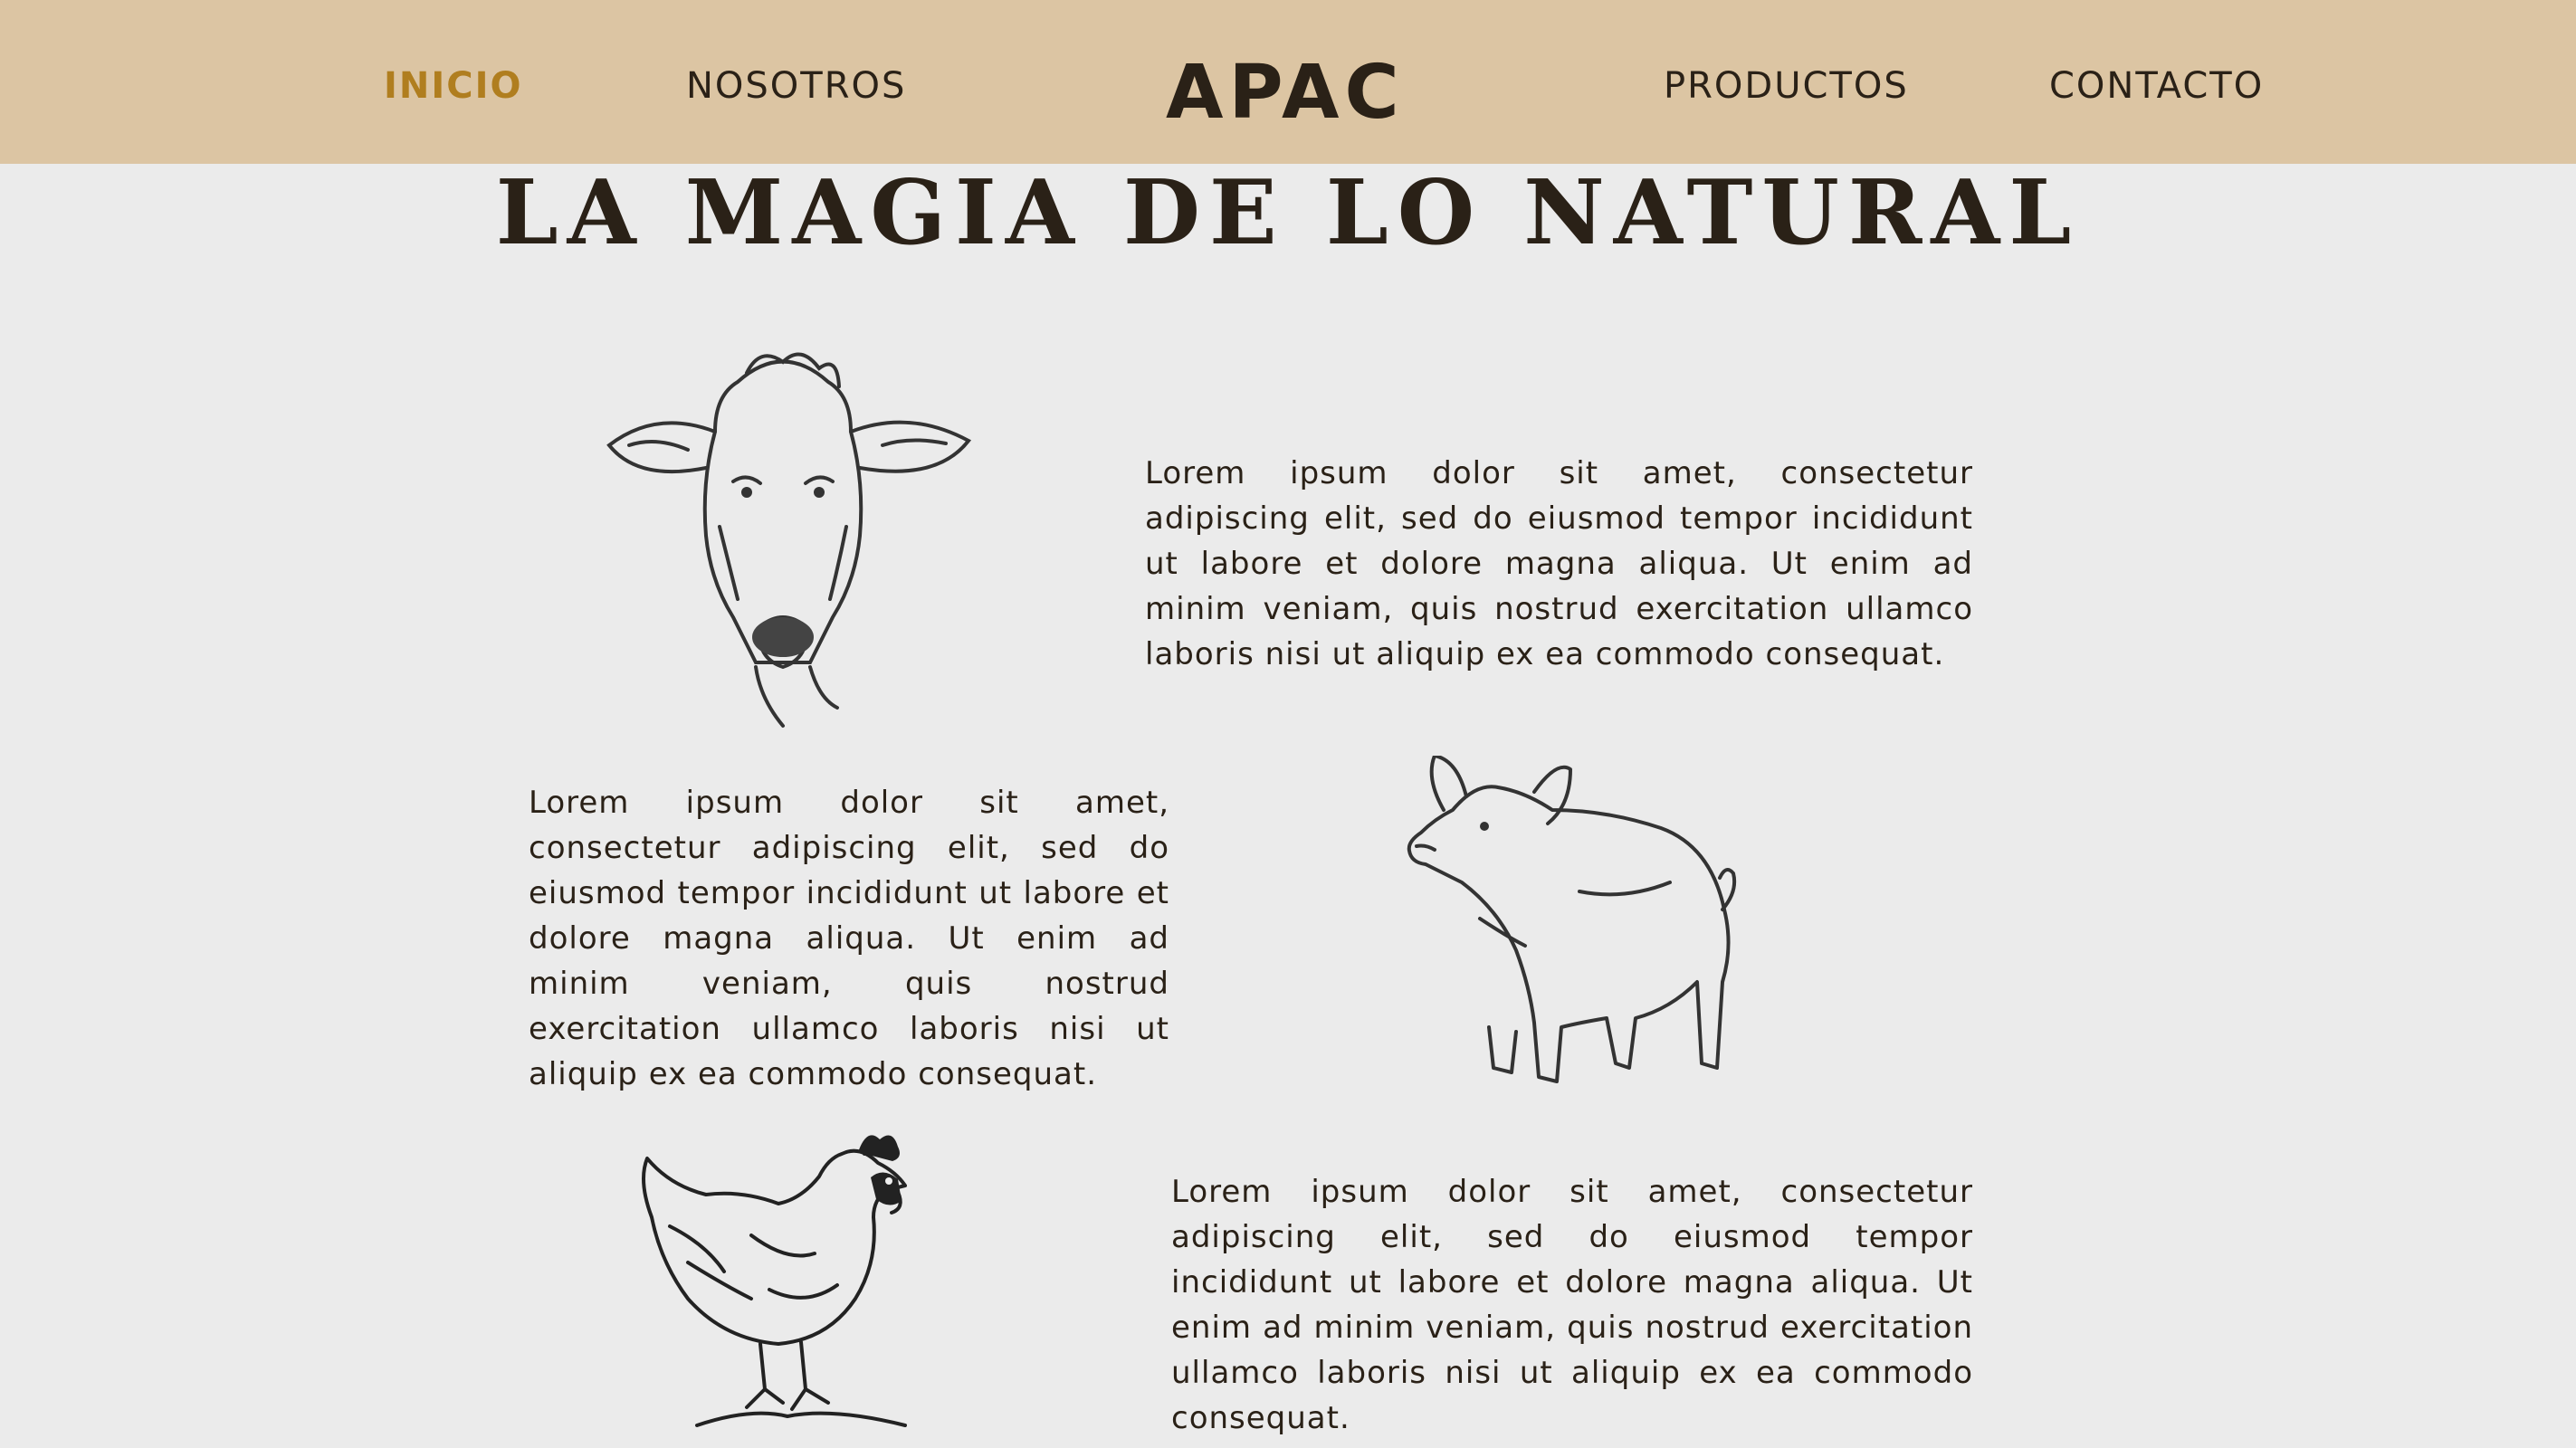 The image size is (2576, 1448). What do you see at coordinates (2156, 86) in the screenshot?
I see `nav-link-contacto: CONTACTO` at bounding box center [2156, 86].